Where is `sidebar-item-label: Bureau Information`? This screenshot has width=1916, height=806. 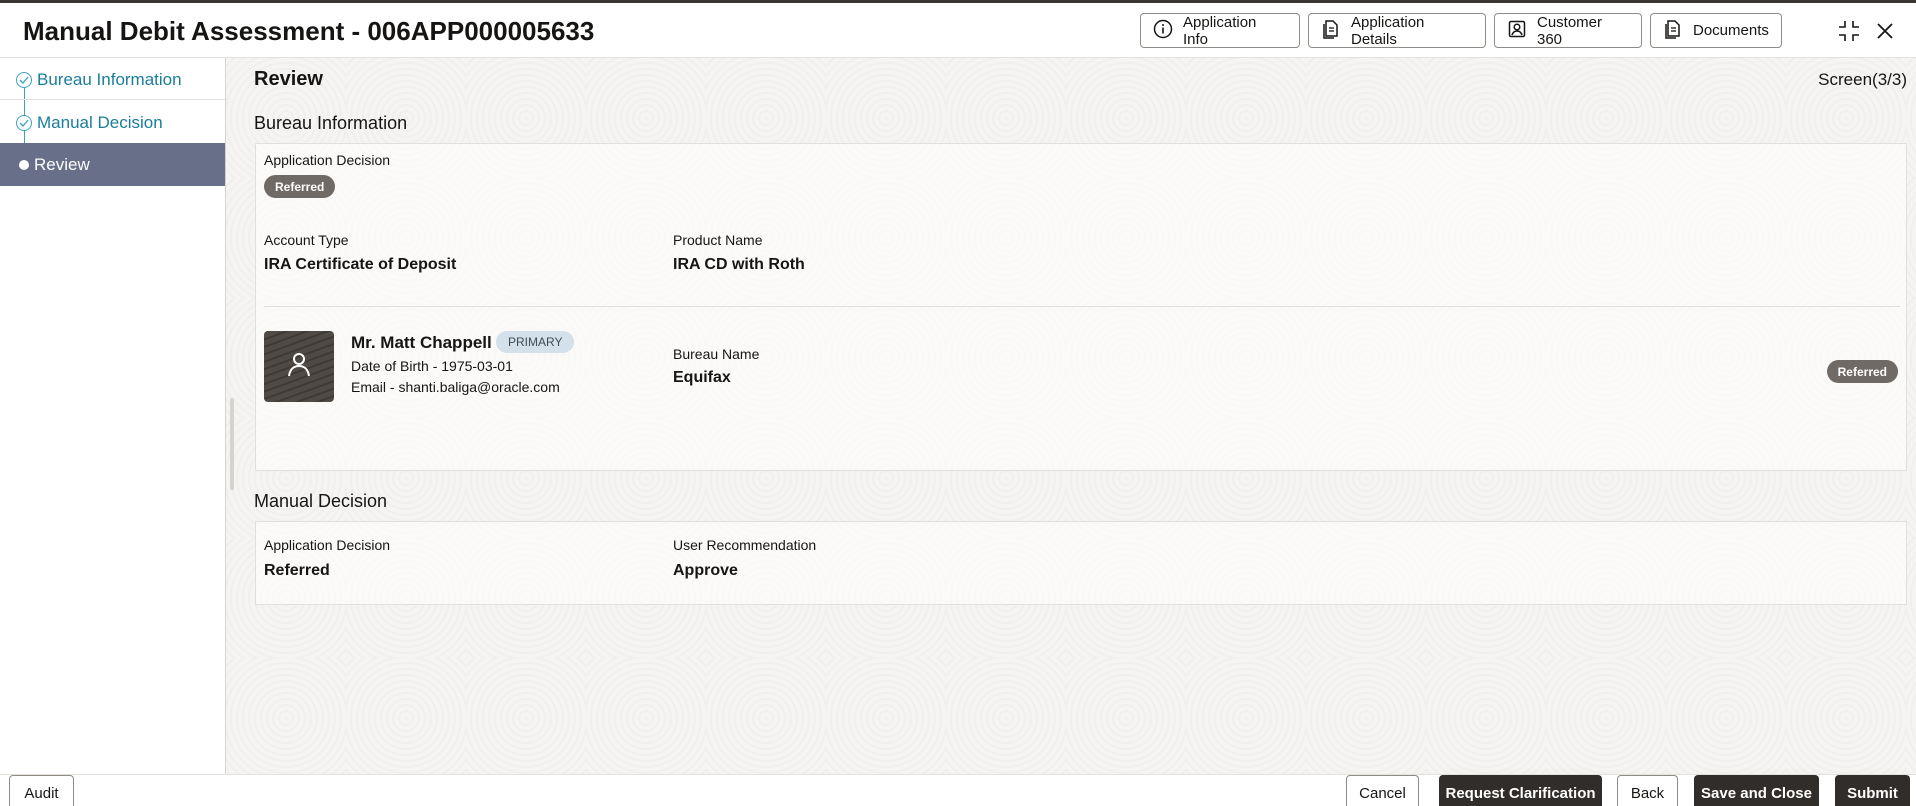 sidebar-item-label: Bureau Information is located at coordinates (109, 79).